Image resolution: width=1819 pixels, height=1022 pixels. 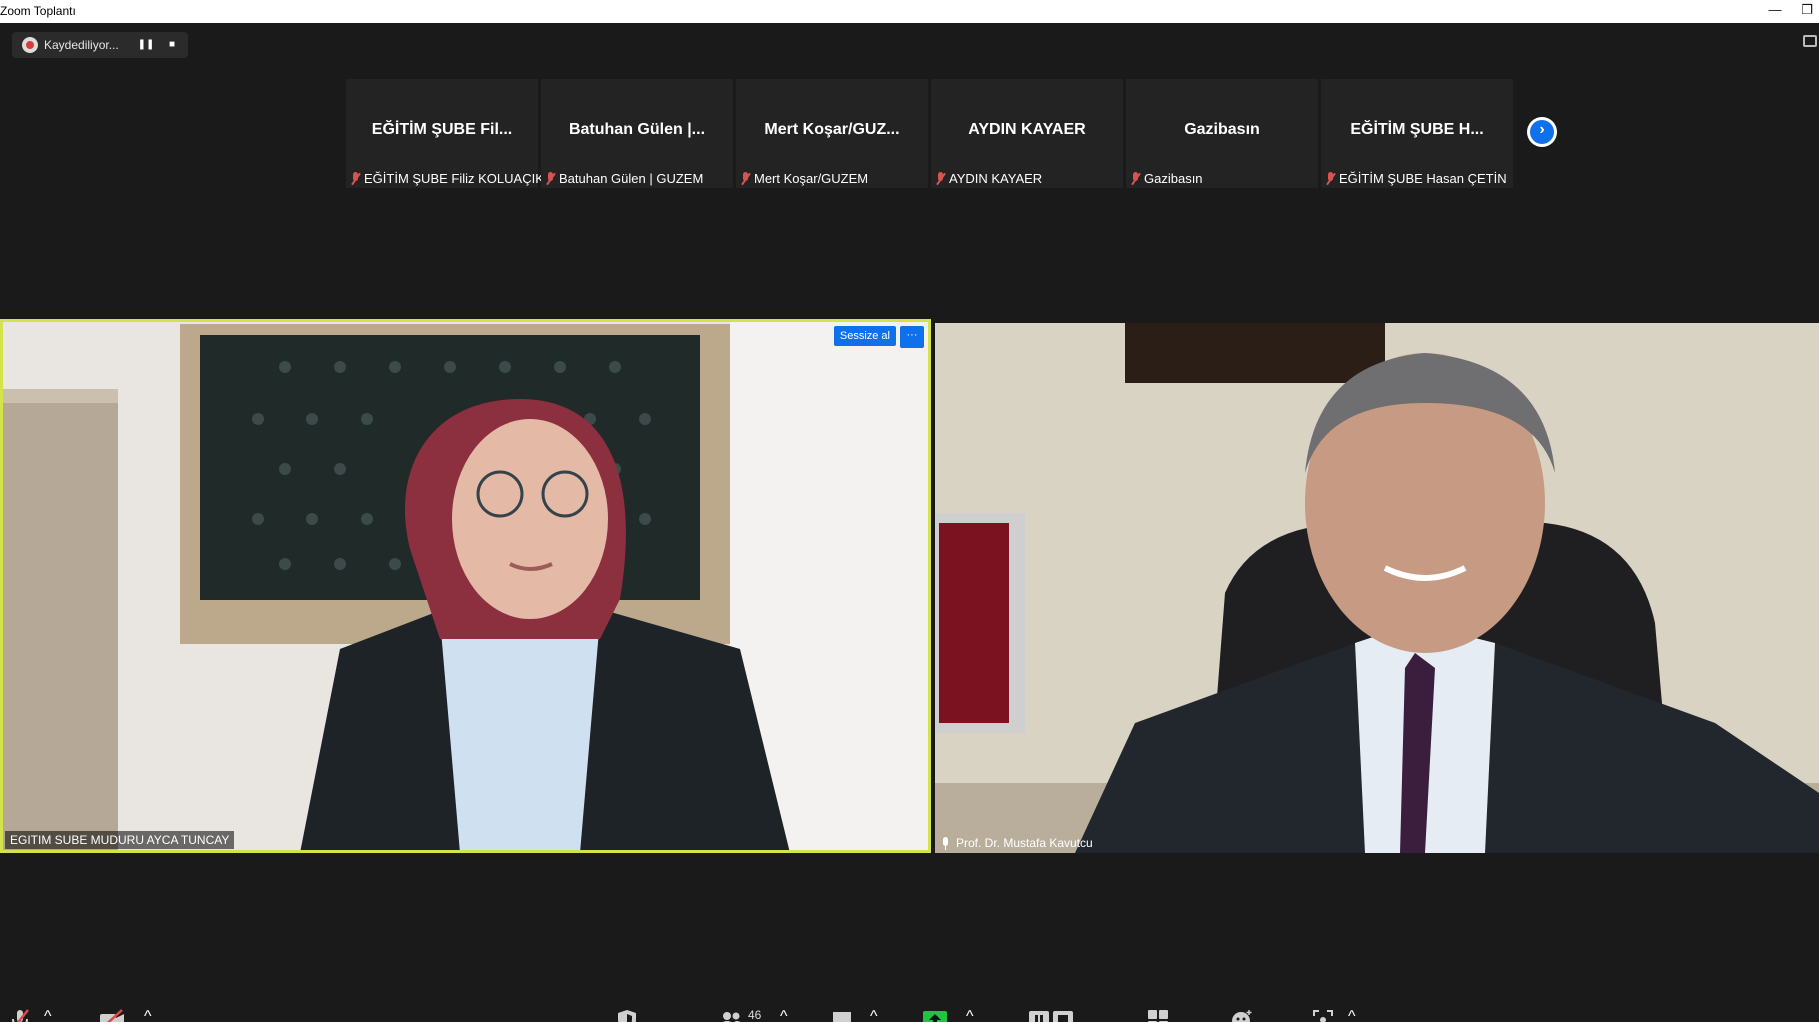 I want to click on recording-controls, so click(x=1051, y=1015).